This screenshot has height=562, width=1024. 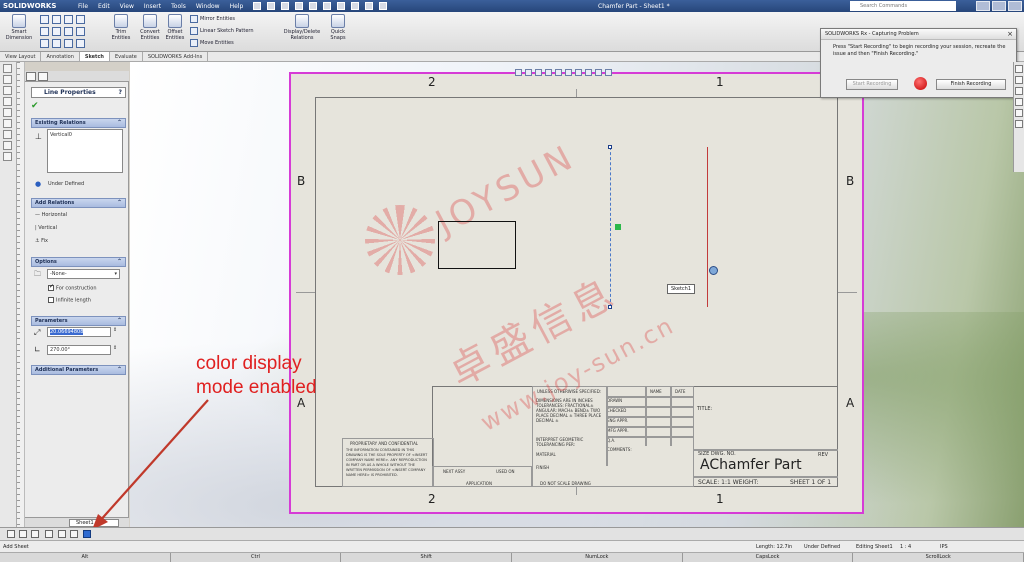 What do you see at coordinates (1019, 80) in the screenshot?
I see `design-library-icon` at bounding box center [1019, 80].